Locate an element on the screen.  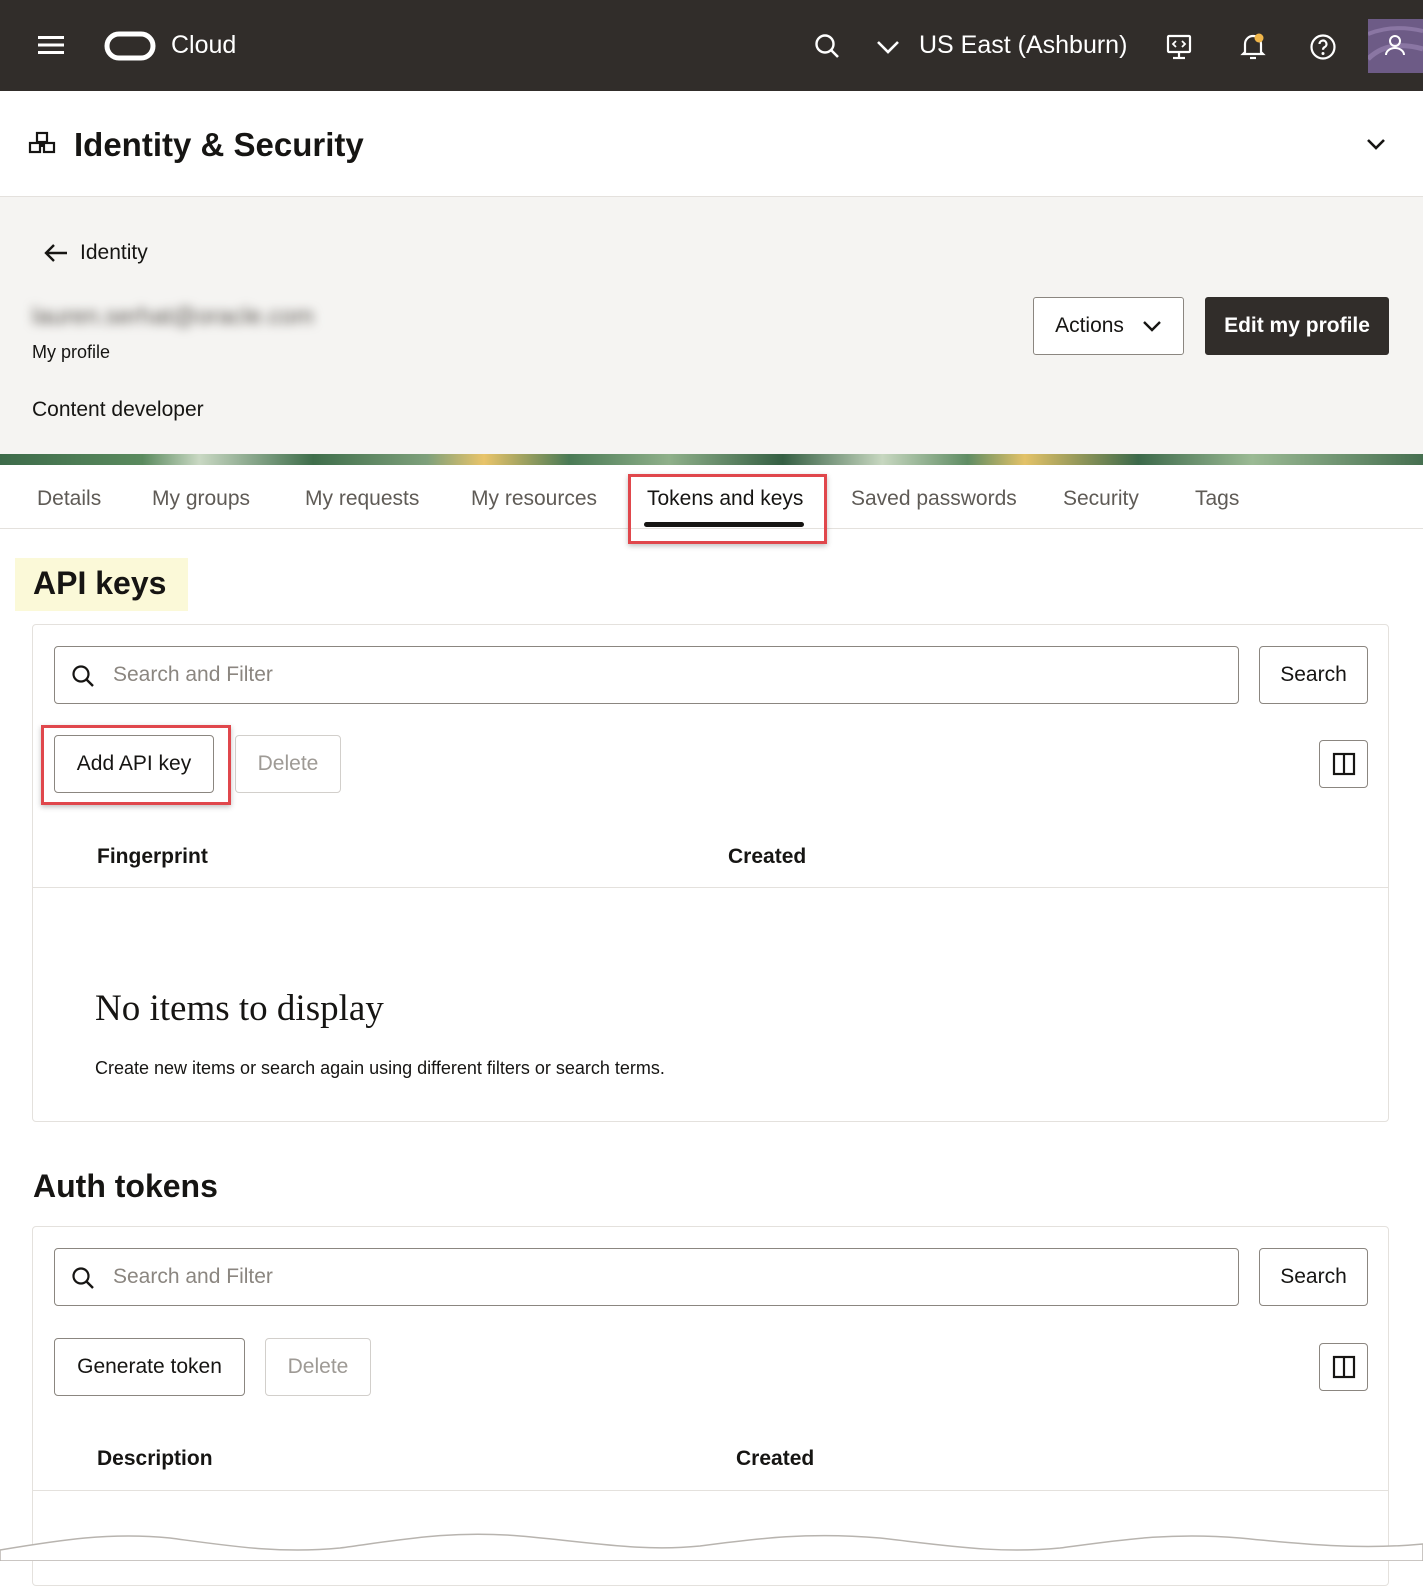
delete-api-key-button: Delete is located at coordinates (288, 764).